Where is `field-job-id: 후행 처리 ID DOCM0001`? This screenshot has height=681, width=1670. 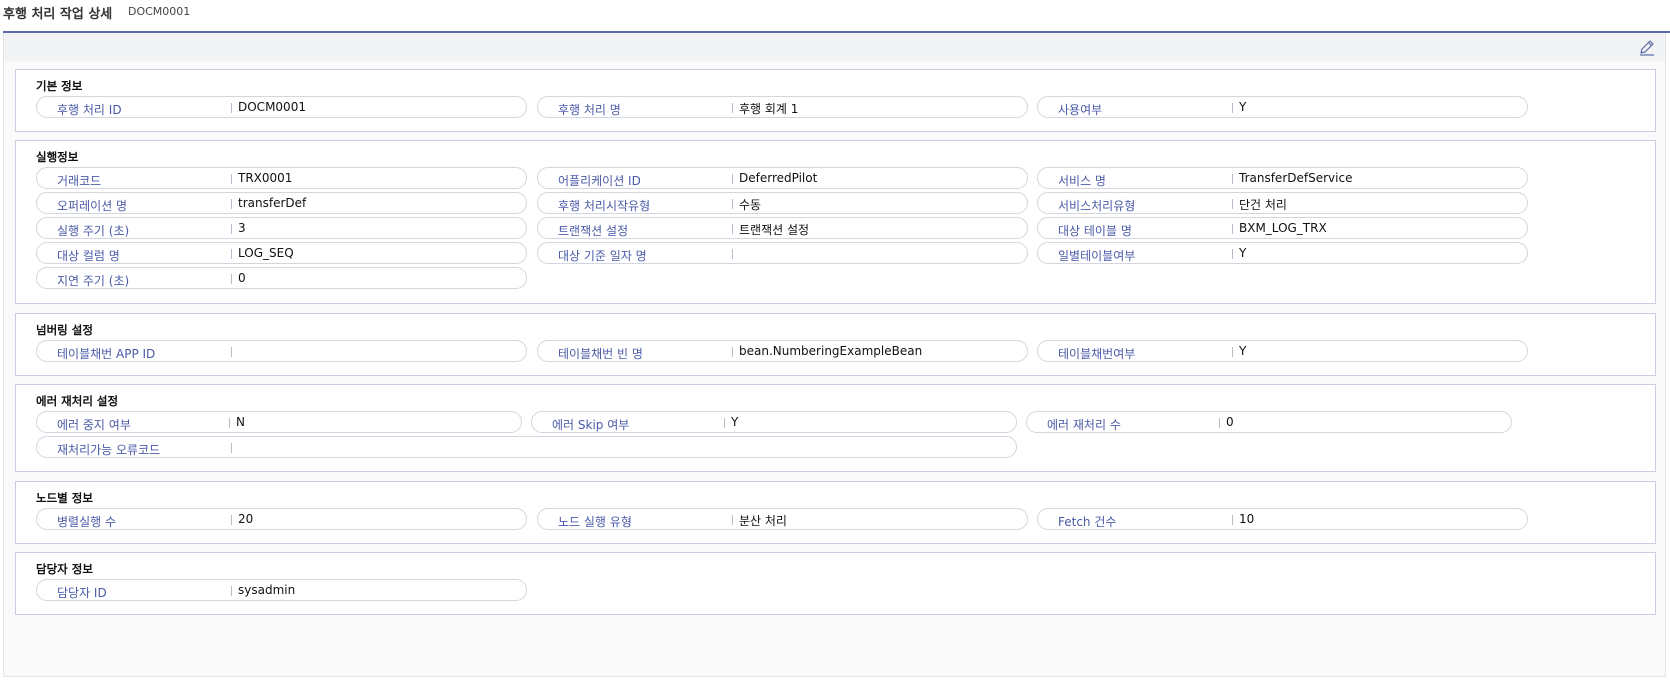
field-job-id: 후행 처리 ID DOCM0001 is located at coordinates (281, 107).